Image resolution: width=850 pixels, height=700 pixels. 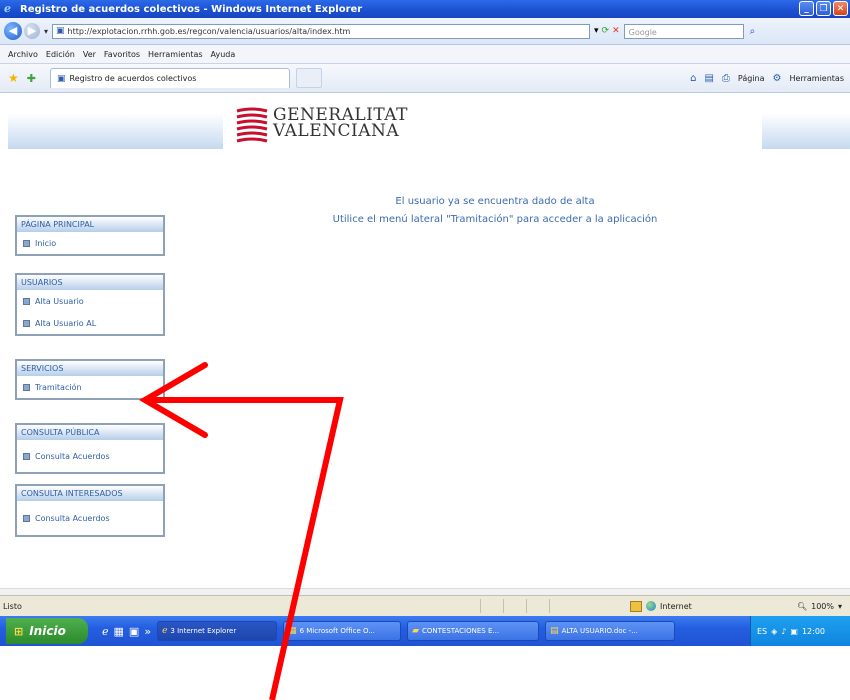 What do you see at coordinates (616, 31) in the screenshot?
I see `stop-icon: ✕` at bounding box center [616, 31].